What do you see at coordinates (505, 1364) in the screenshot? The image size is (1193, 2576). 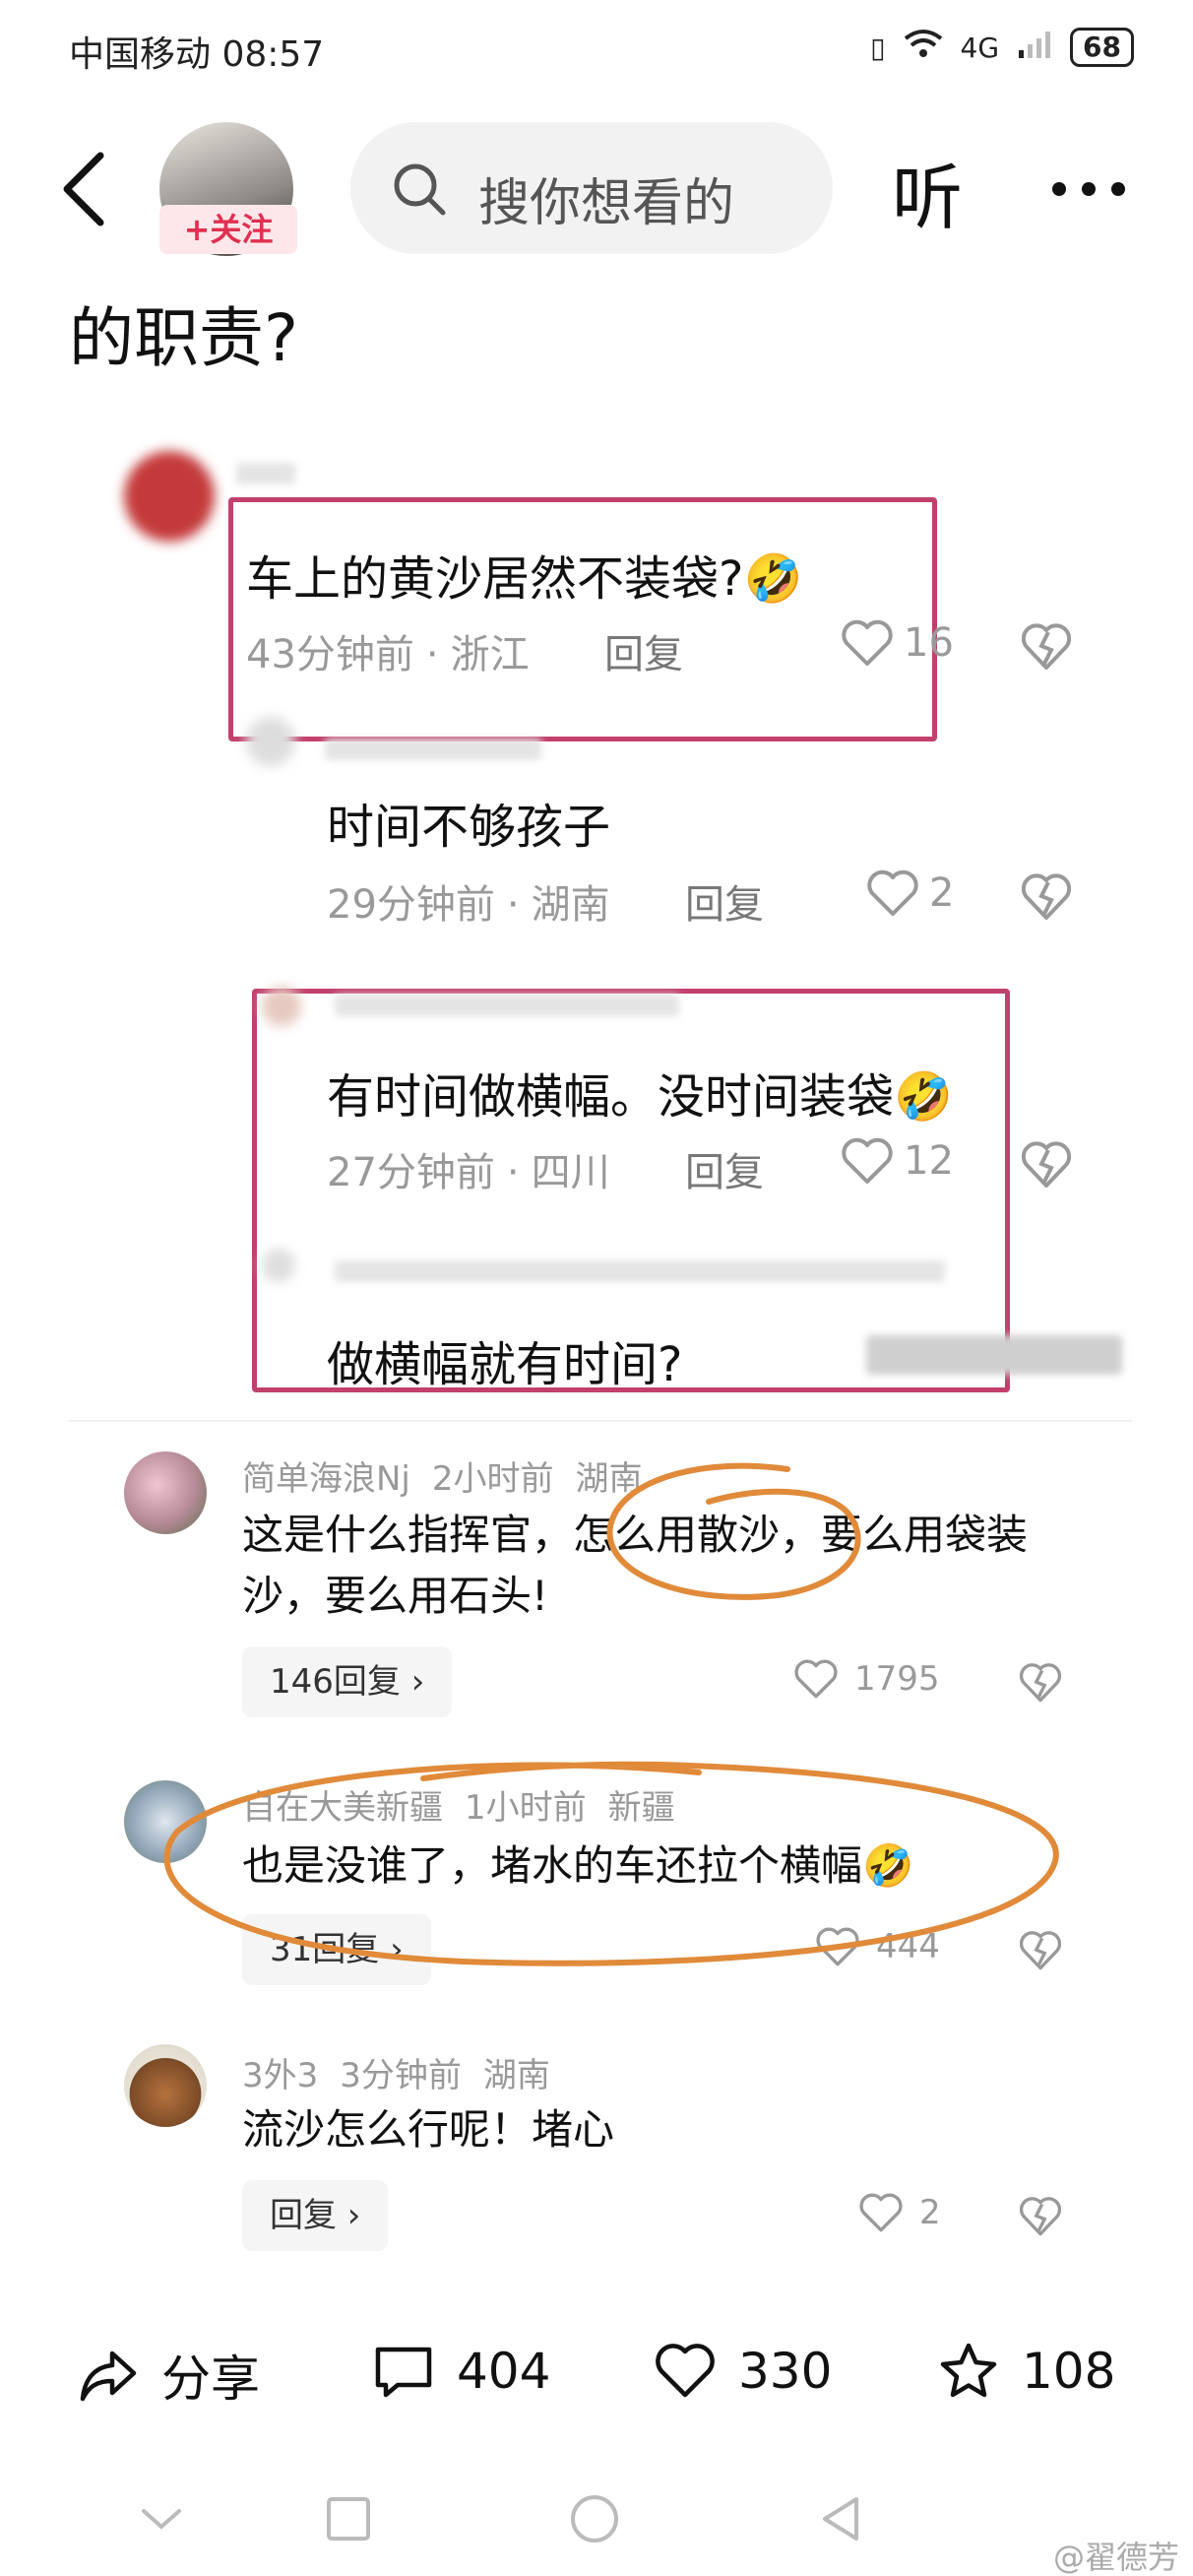 I see `quoted-comment-text: 做横幅就有时间?` at bounding box center [505, 1364].